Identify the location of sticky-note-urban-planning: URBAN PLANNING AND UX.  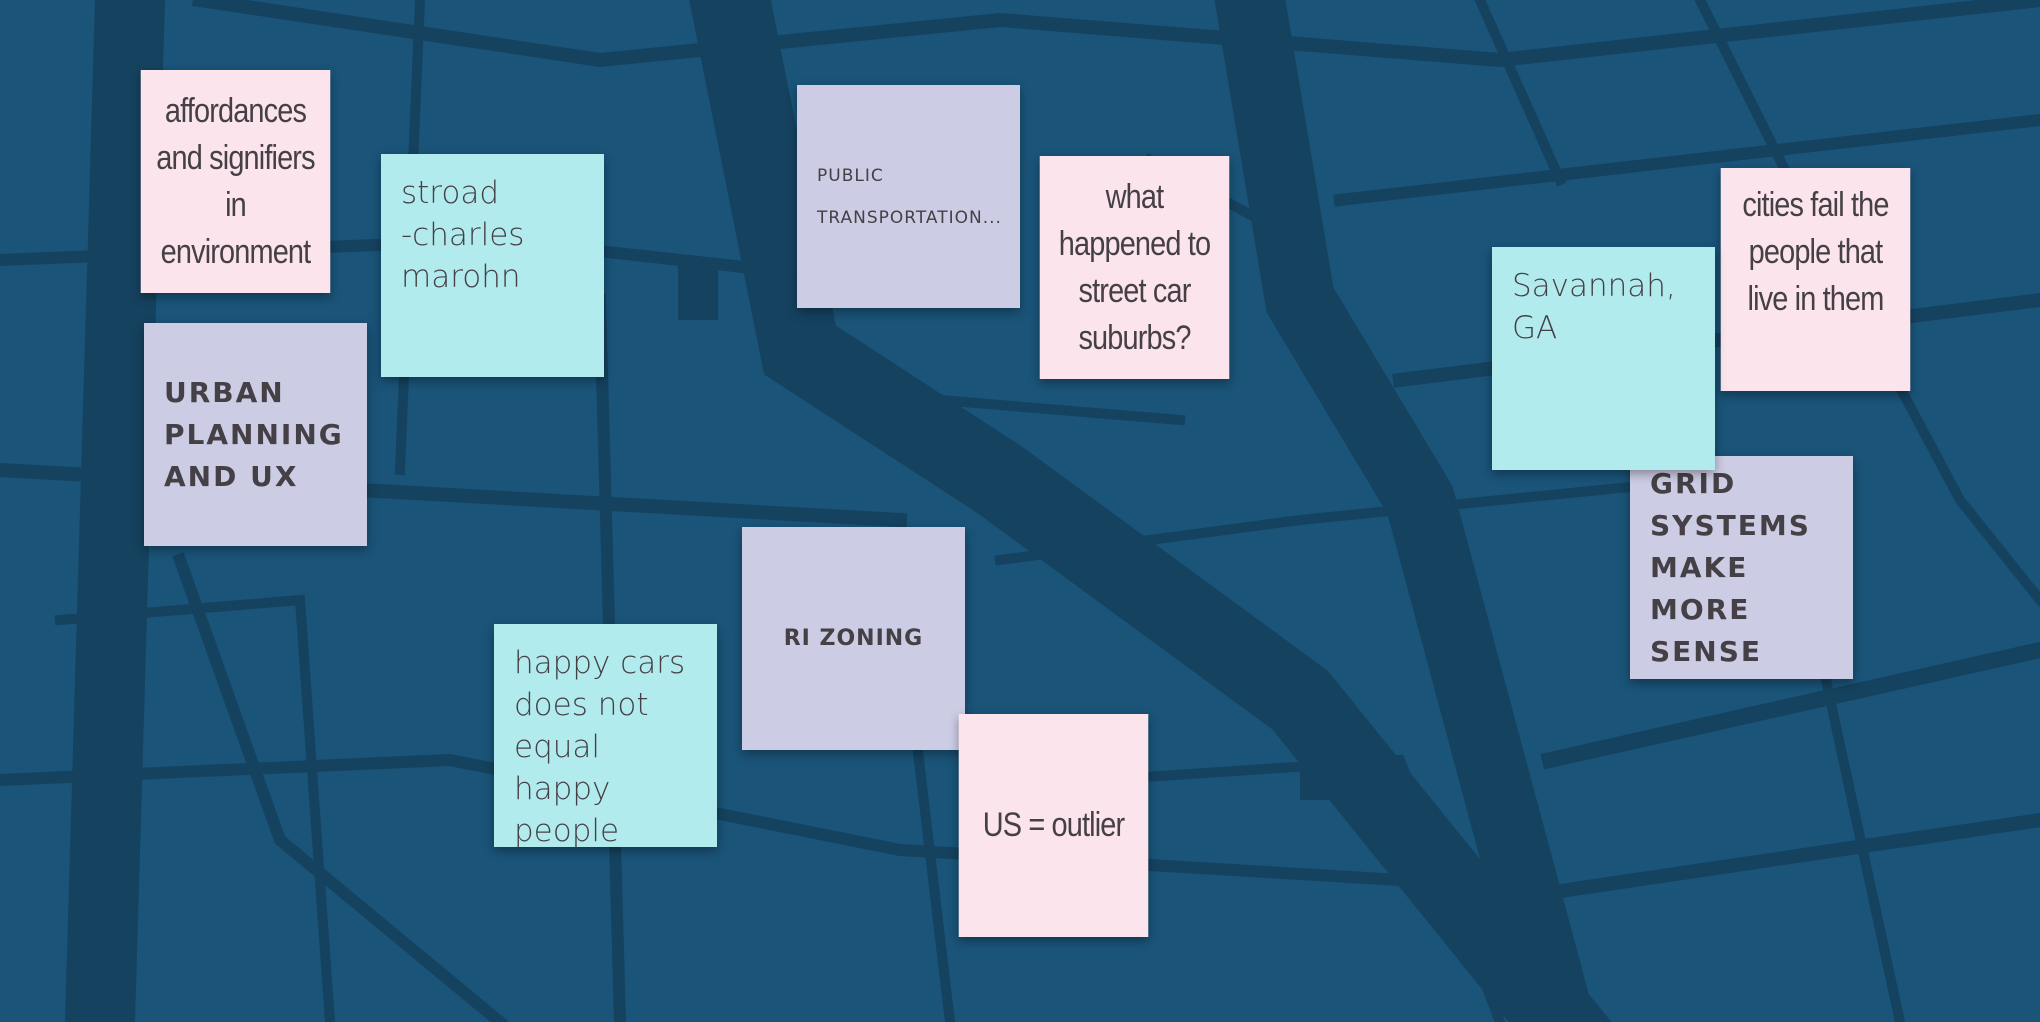
(255, 434).